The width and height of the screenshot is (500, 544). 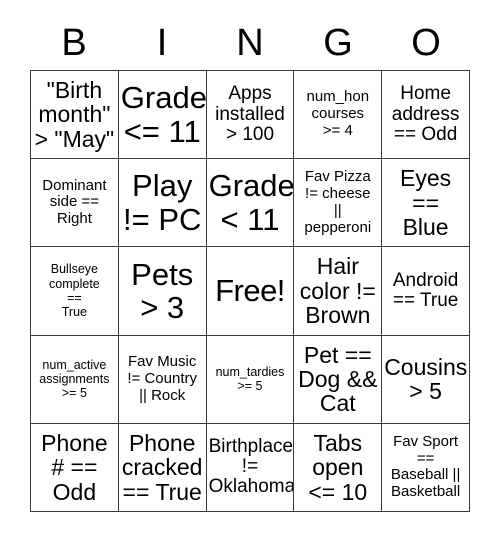 I want to click on bingo-cell-free-space: Free!, so click(x=250, y=291).